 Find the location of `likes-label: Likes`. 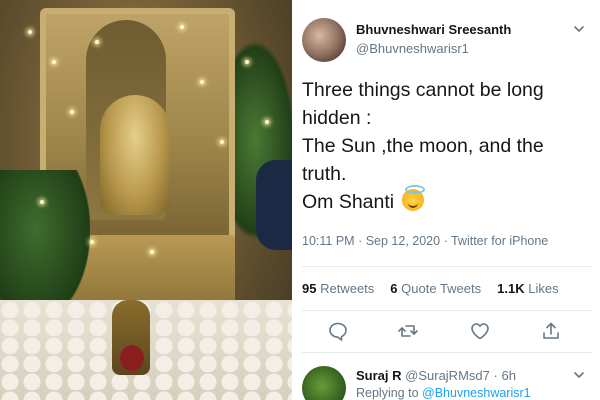

likes-label: Likes is located at coordinates (543, 288).